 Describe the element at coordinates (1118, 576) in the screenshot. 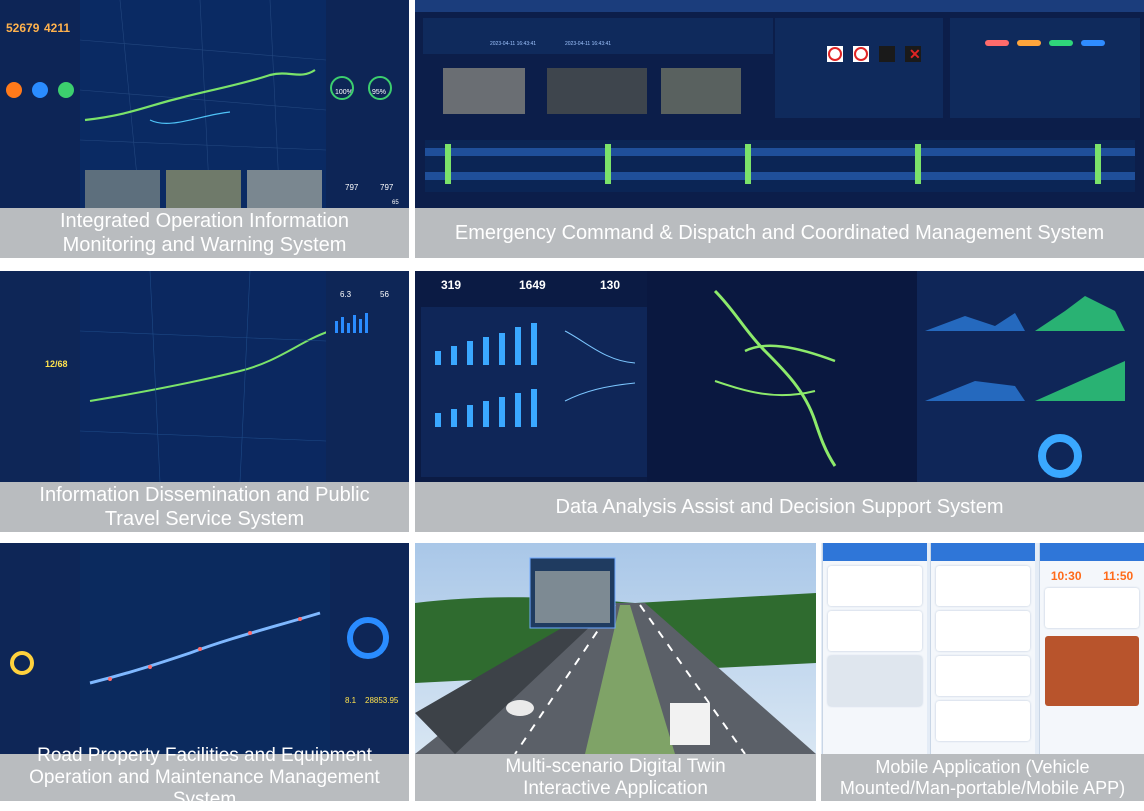

I see `time-2: 11:50` at that location.